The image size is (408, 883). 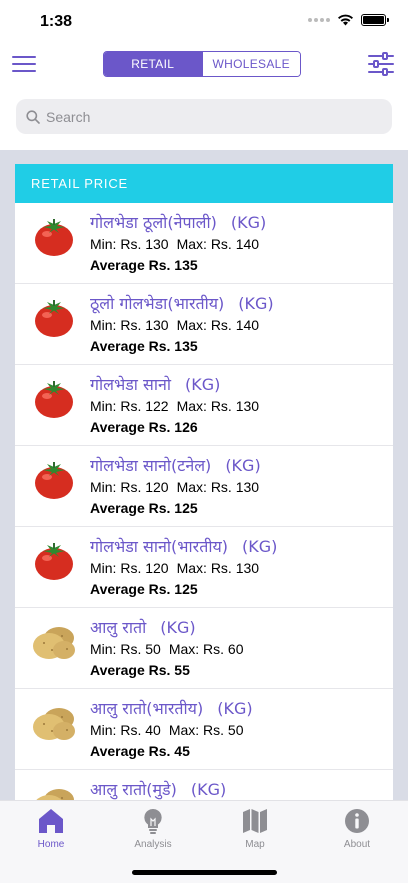 I want to click on search-bar, so click(x=204, y=116).